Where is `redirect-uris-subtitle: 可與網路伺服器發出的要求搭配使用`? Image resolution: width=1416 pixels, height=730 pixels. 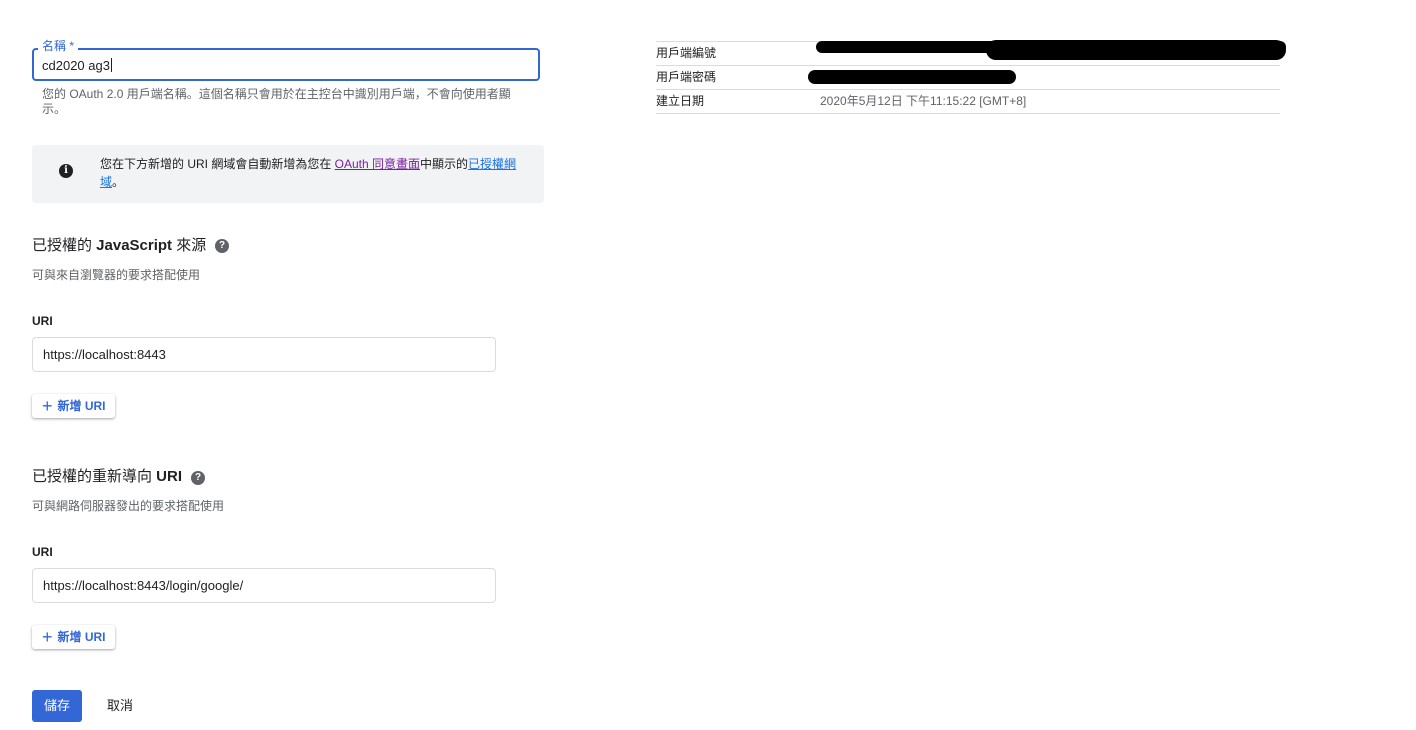
redirect-uris-subtitle: 可與網路伺服器發出的要求搭配使用 is located at coordinates (128, 506).